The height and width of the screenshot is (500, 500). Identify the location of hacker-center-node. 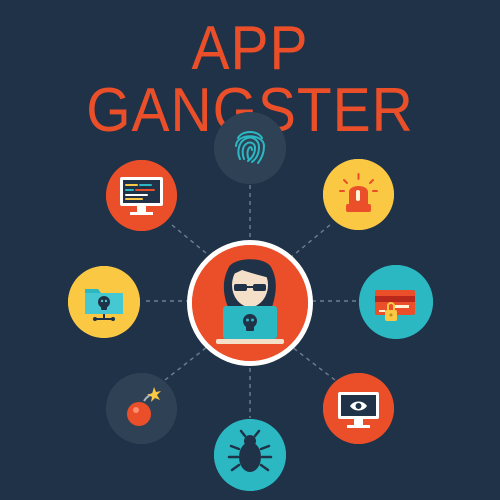
(250, 303).